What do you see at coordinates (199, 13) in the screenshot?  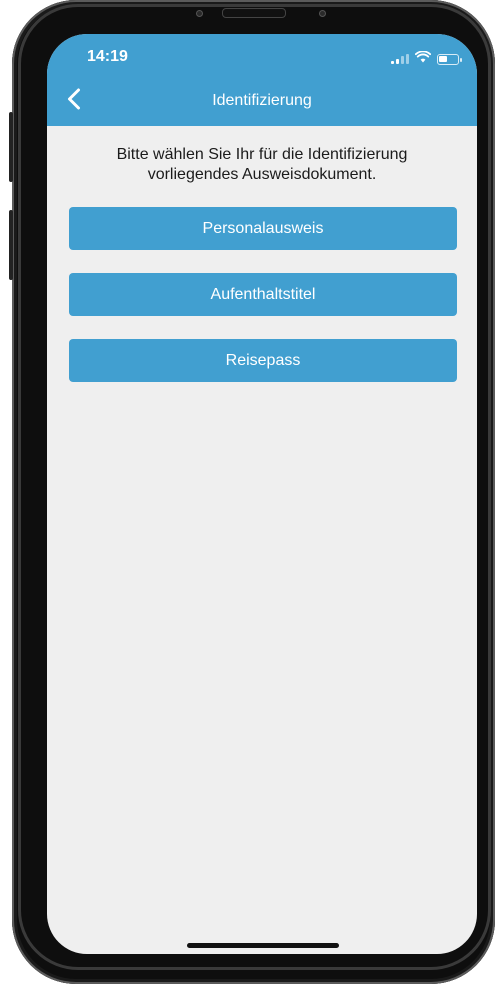 I see `sensor-dot` at bounding box center [199, 13].